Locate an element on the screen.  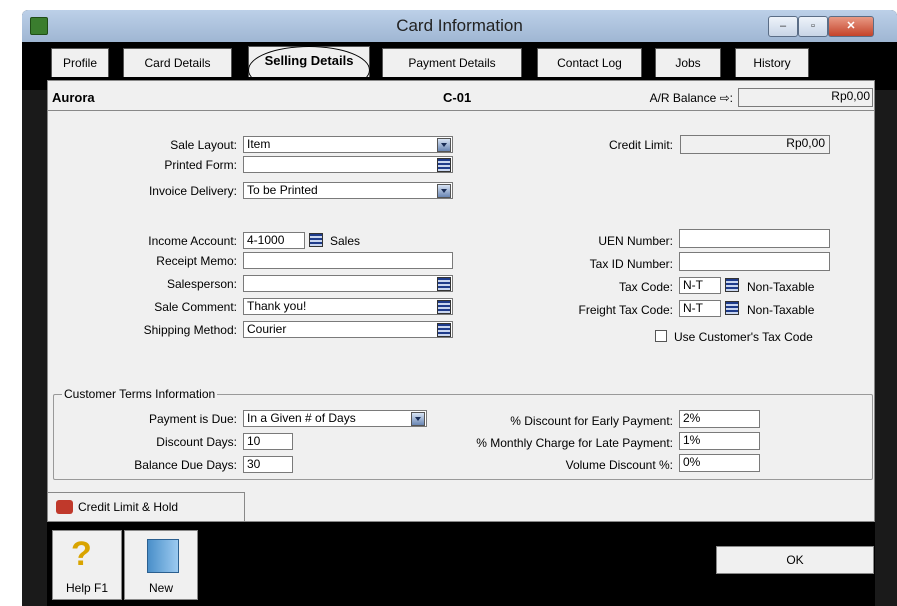
tab-payment-details: Payment Details is located at coordinates (452, 62).